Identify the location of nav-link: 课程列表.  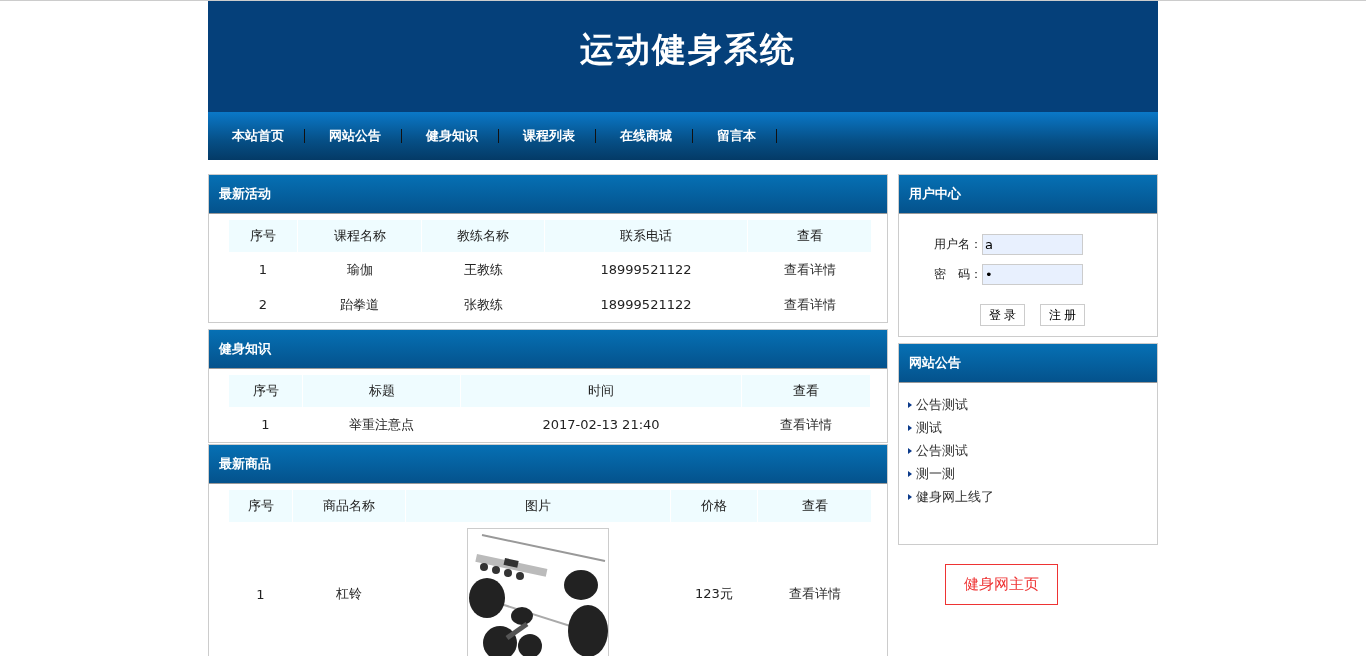
(549, 136).